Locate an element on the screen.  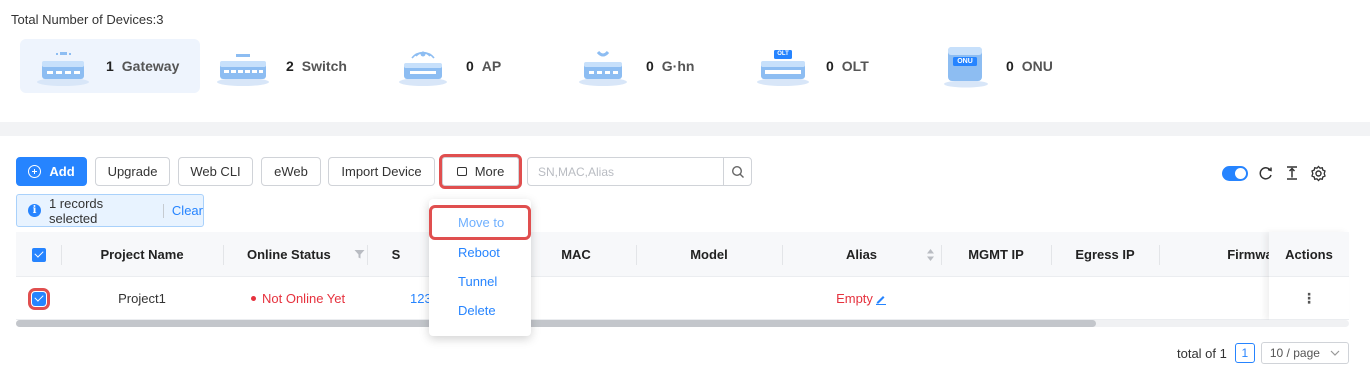
pagination-total: total of 1 is located at coordinates (1202, 353).